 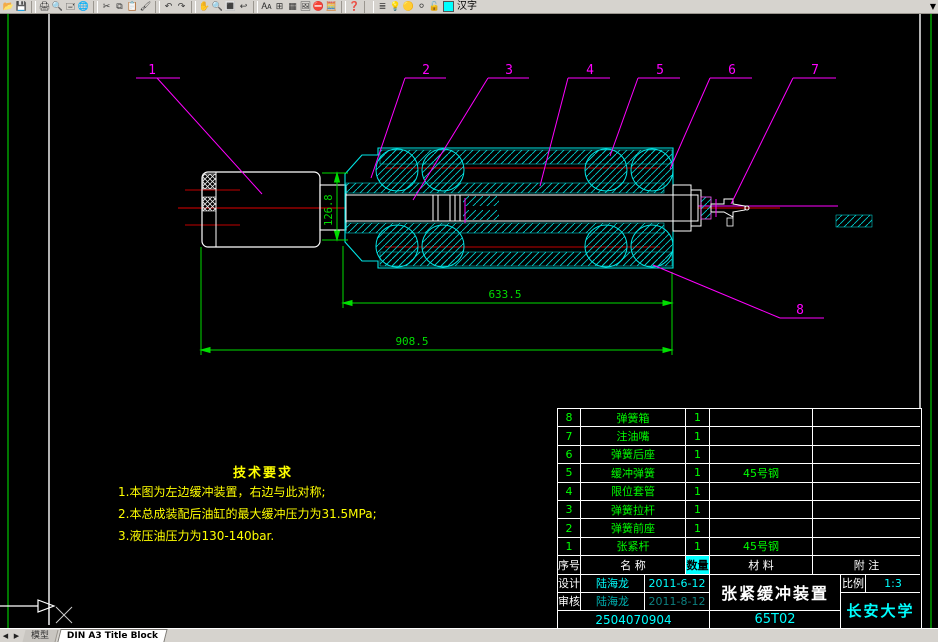 I want to click on paste-icon: 📋, so click(x=132, y=7).